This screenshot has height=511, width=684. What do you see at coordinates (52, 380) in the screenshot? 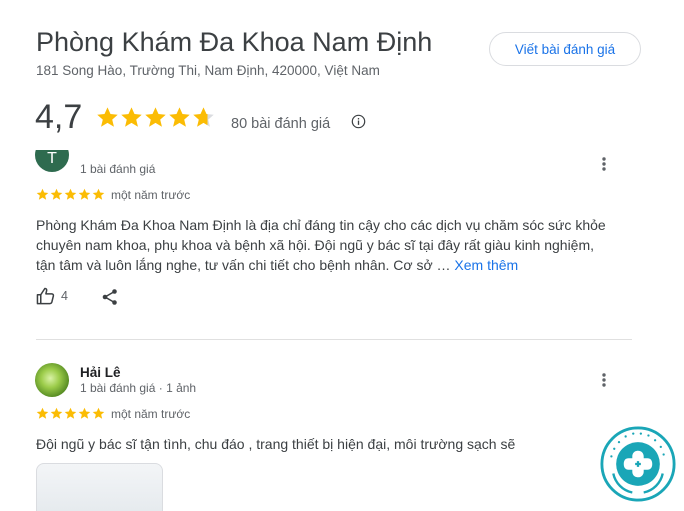
I see `avatar` at bounding box center [52, 380].